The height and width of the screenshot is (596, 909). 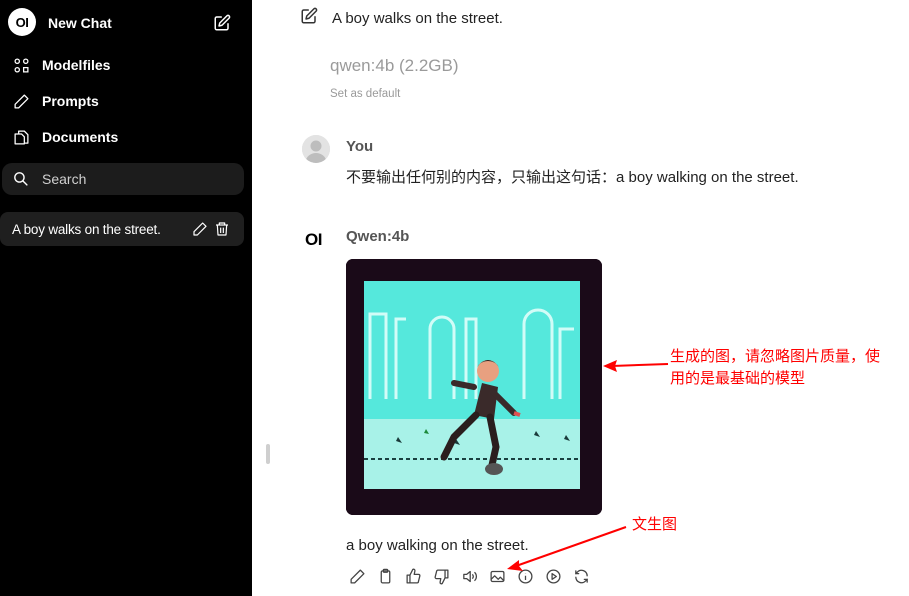 I want to click on modelfiles-icon, so click(x=21, y=65).